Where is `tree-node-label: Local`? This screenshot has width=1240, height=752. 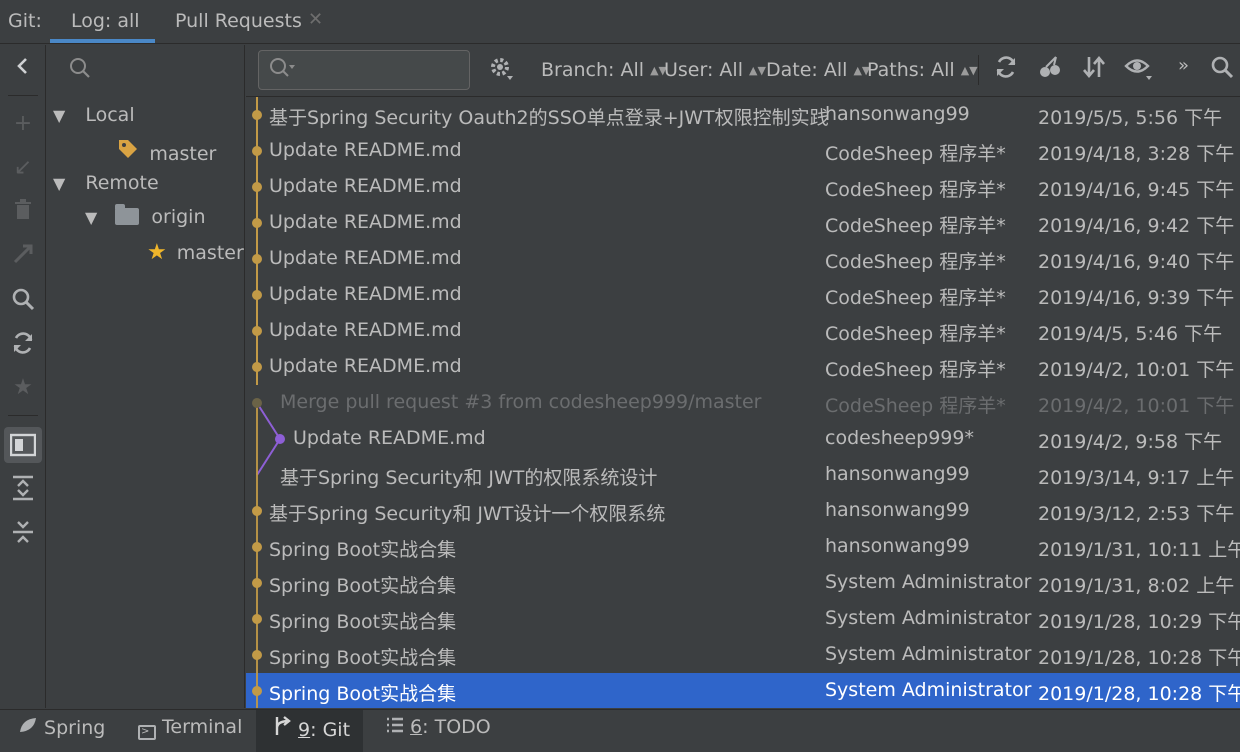
tree-node-label: Local is located at coordinates (110, 115).